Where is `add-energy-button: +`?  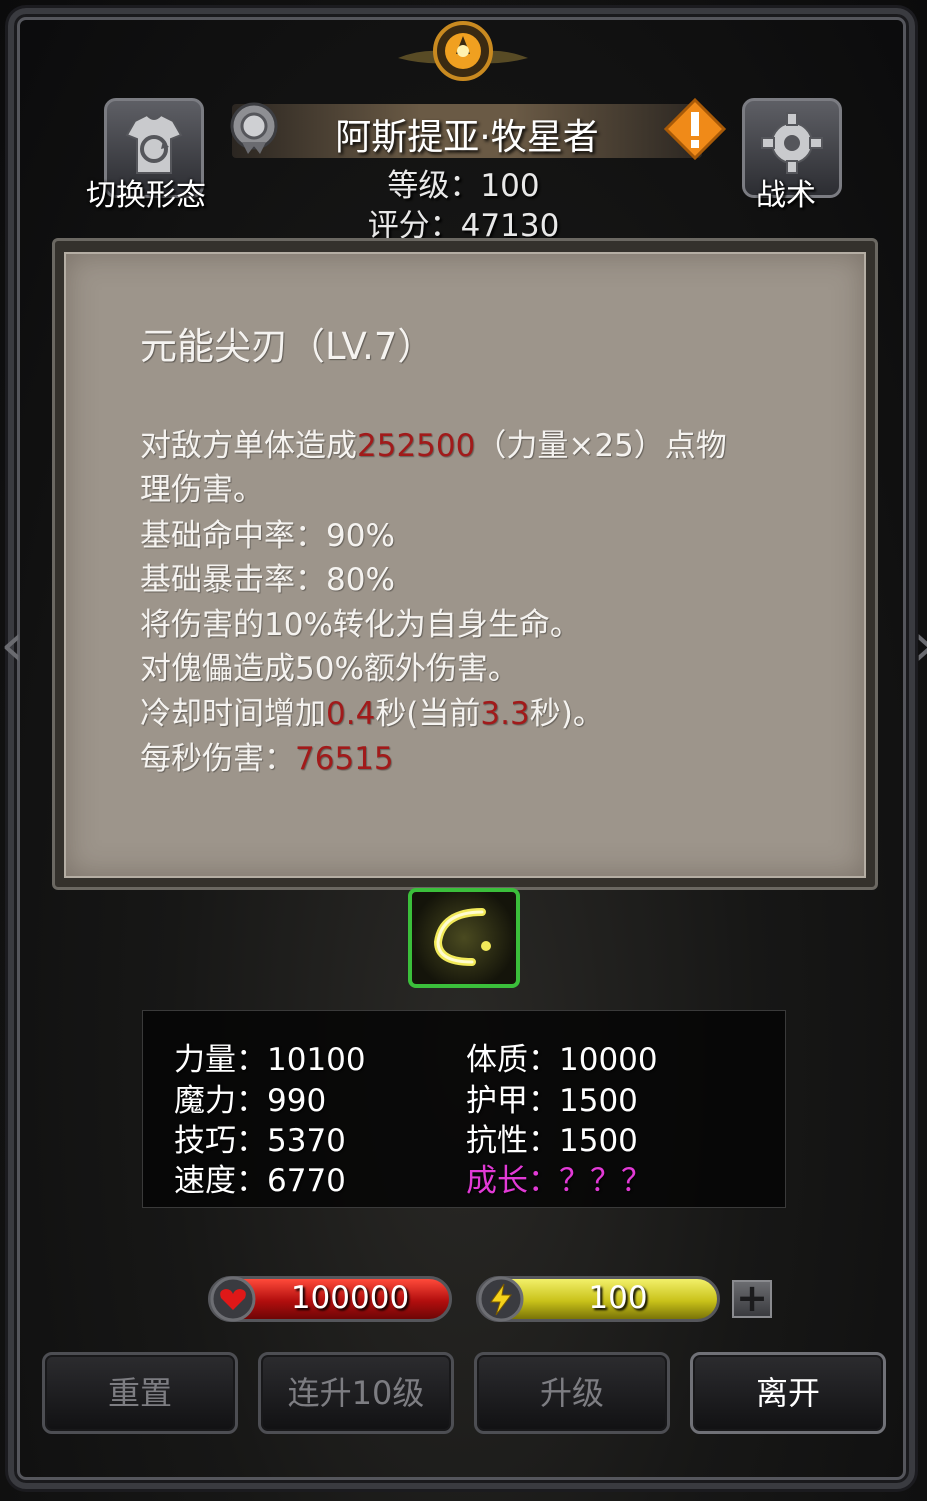
add-energy-button: + is located at coordinates (752, 1298).